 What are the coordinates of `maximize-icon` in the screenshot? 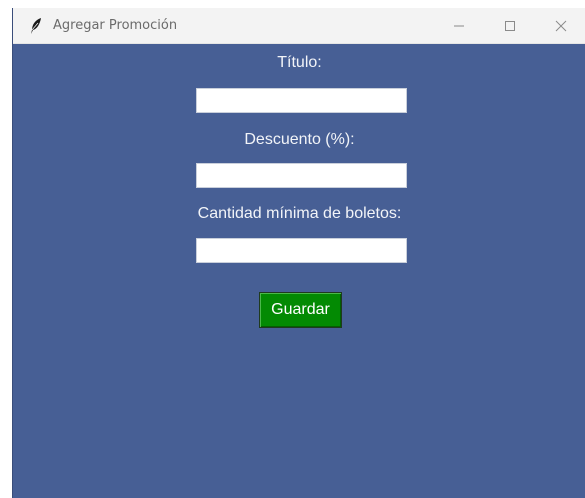 It's located at (509, 25).